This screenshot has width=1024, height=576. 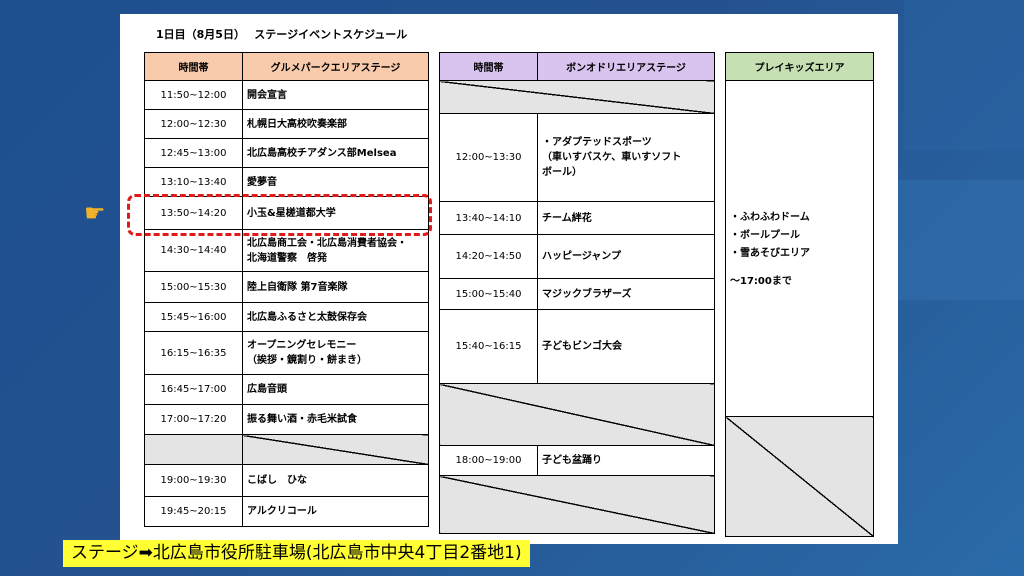 I want to click on col-header-stage: ボンオドリエリアステージ, so click(x=626, y=66).